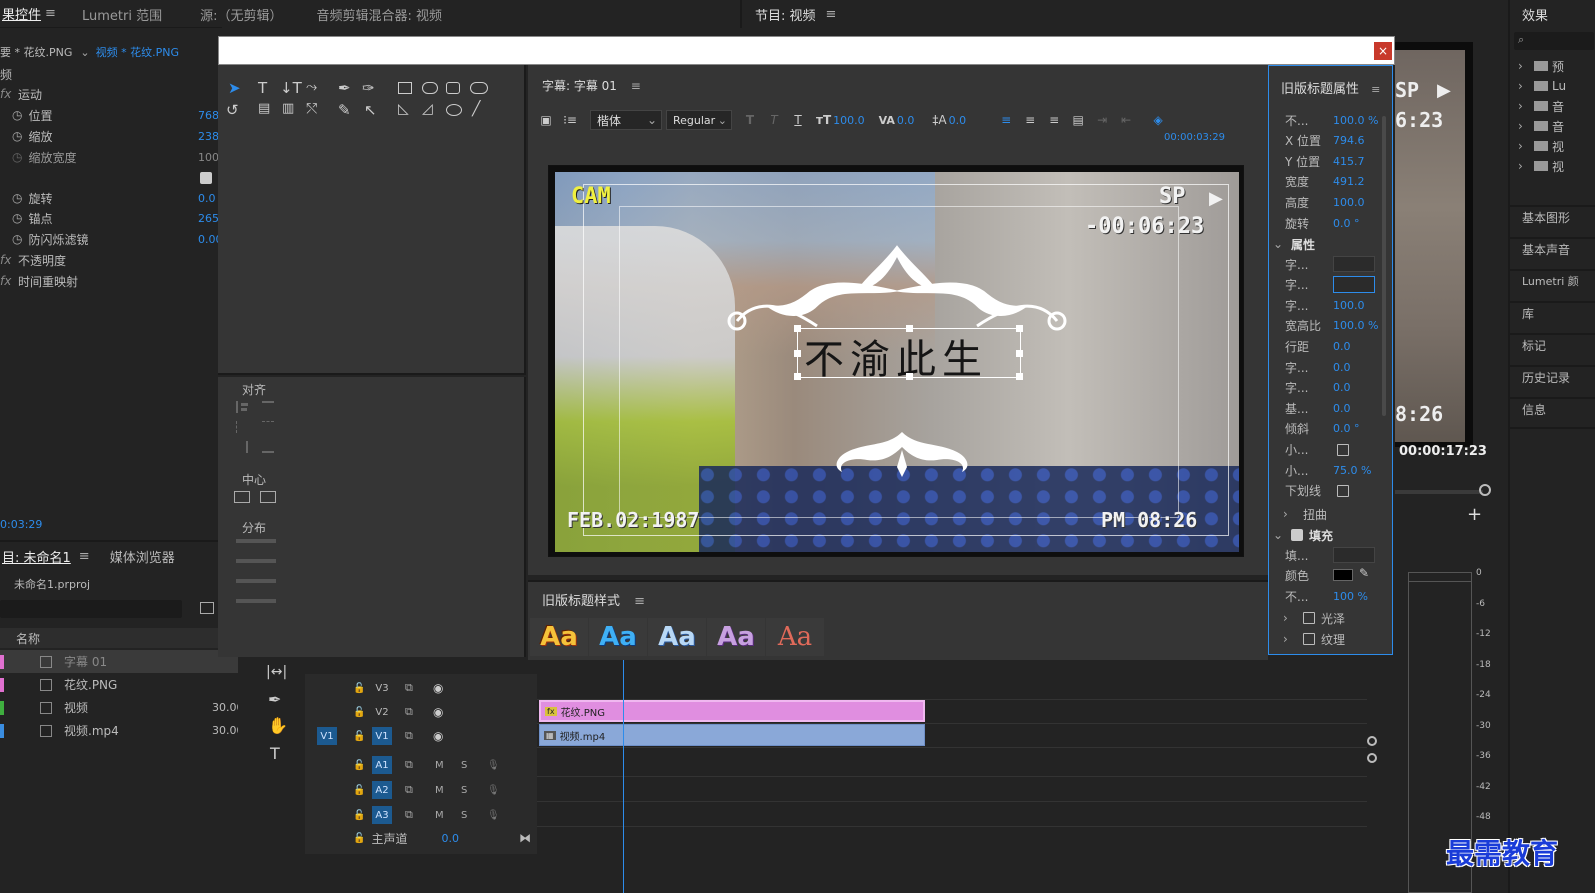  I want to click on sheen-row: › 光泽, so click(1314, 618).